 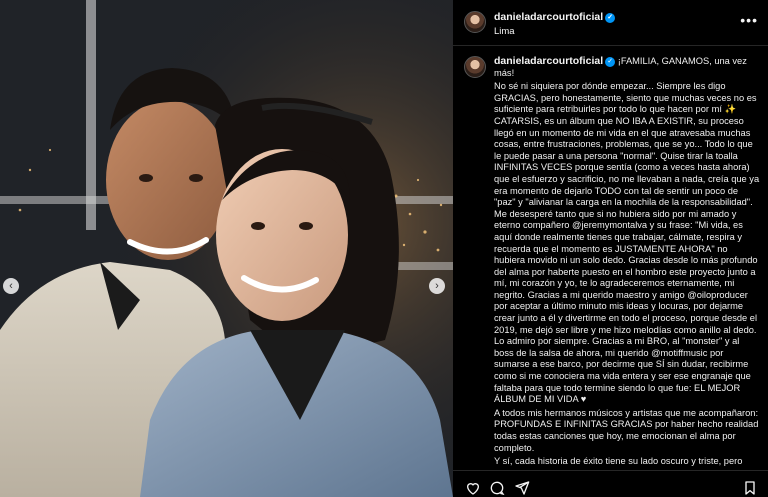 I want to click on save-bookmark-icon, so click(x=750, y=488).